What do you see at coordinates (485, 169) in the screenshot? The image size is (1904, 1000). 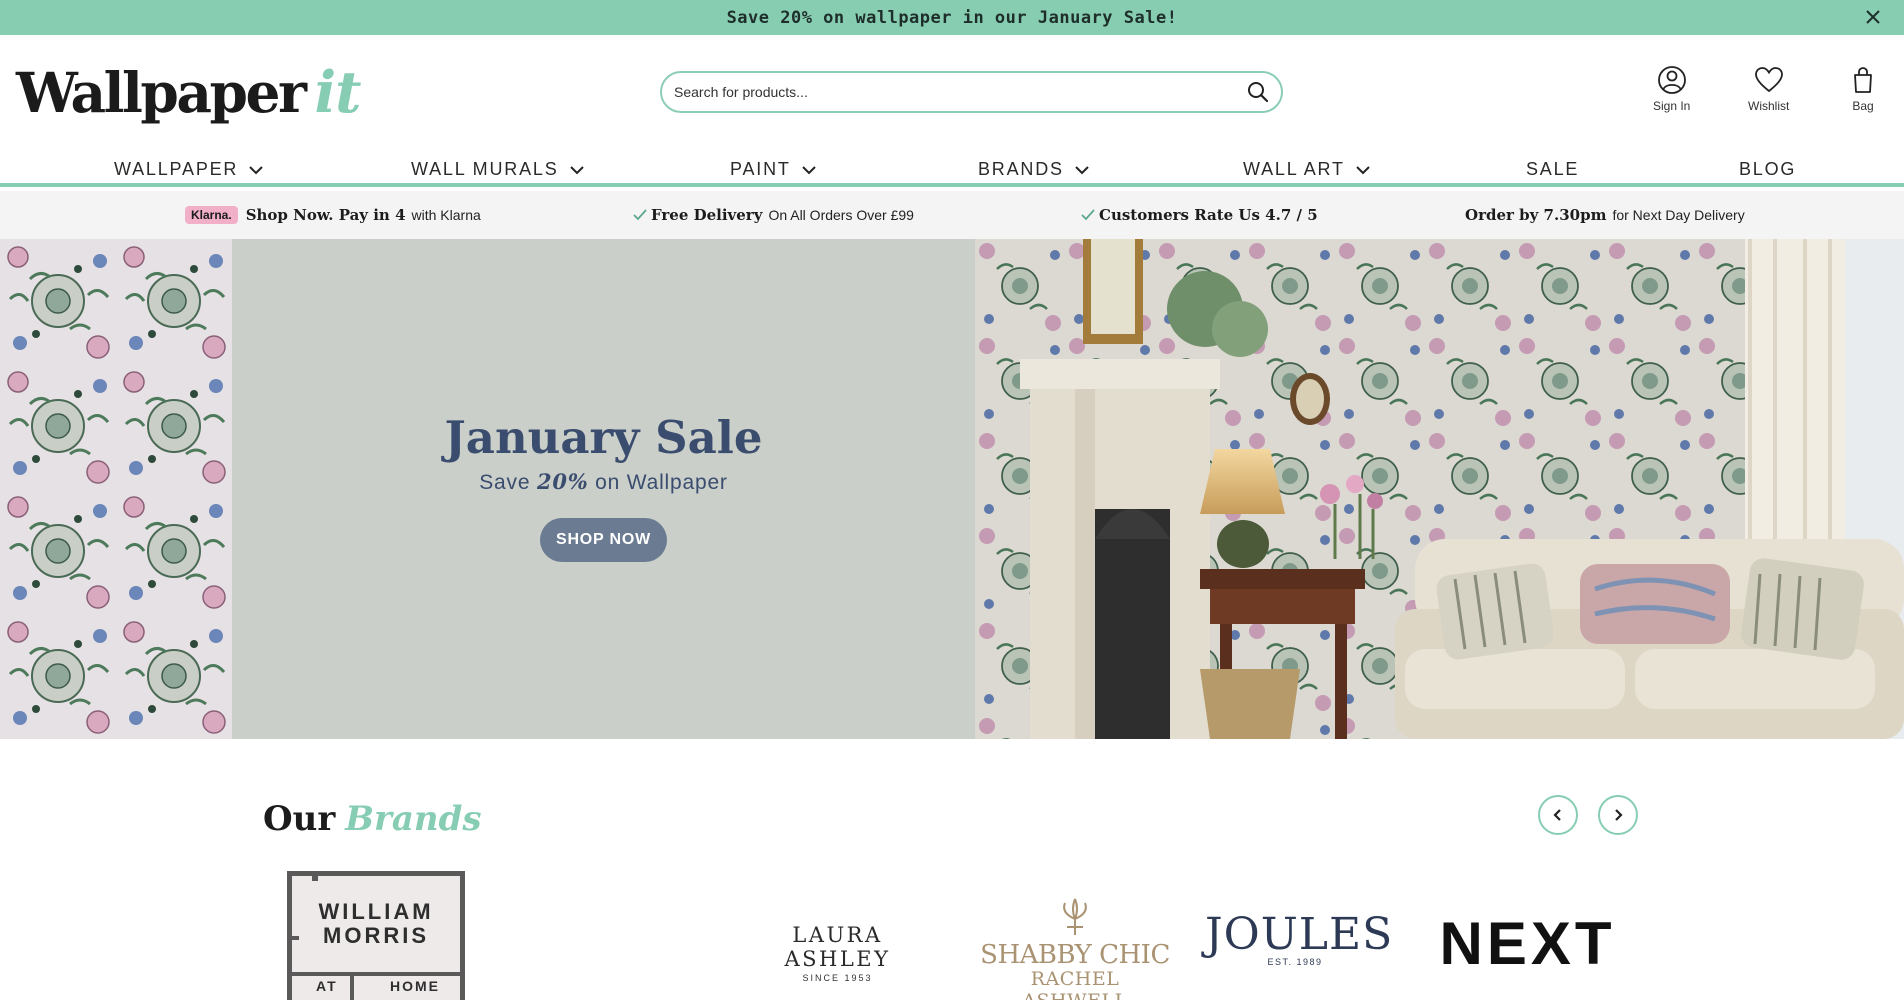 I see `nav-label: WALL MURALS` at bounding box center [485, 169].